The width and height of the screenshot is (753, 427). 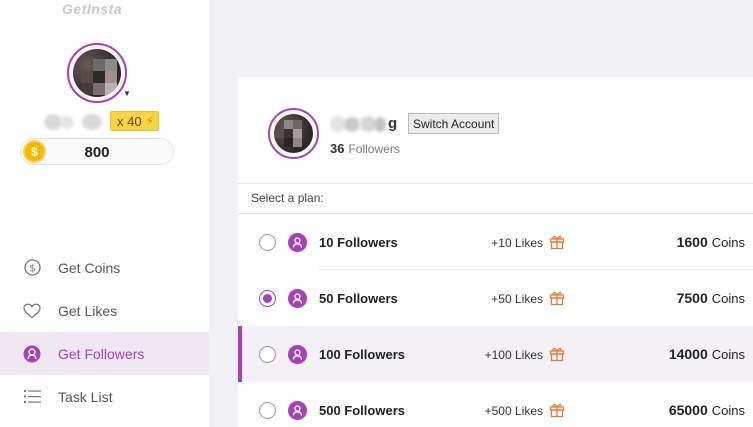 I want to click on coin-balance: $ 800, so click(x=97, y=151).